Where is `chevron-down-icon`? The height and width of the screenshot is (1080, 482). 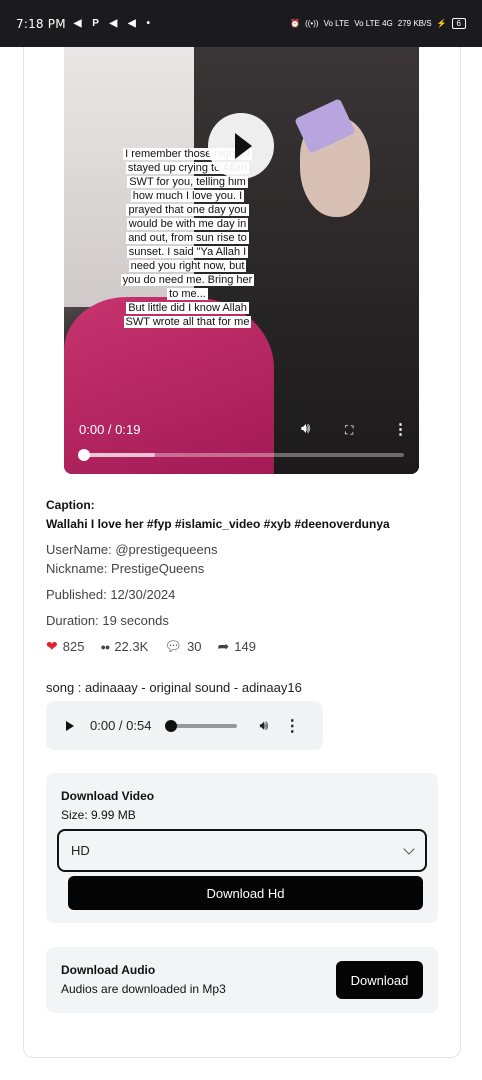 chevron-down-icon is located at coordinates (409, 848).